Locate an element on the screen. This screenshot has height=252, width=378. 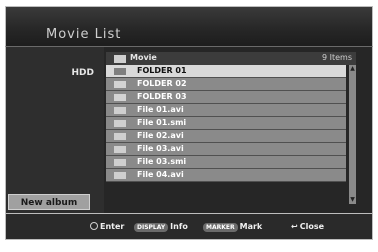
footer-hints: Enter DISPLAY Info MARKER Mark ↩ Close is located at coordinates (189, 227).